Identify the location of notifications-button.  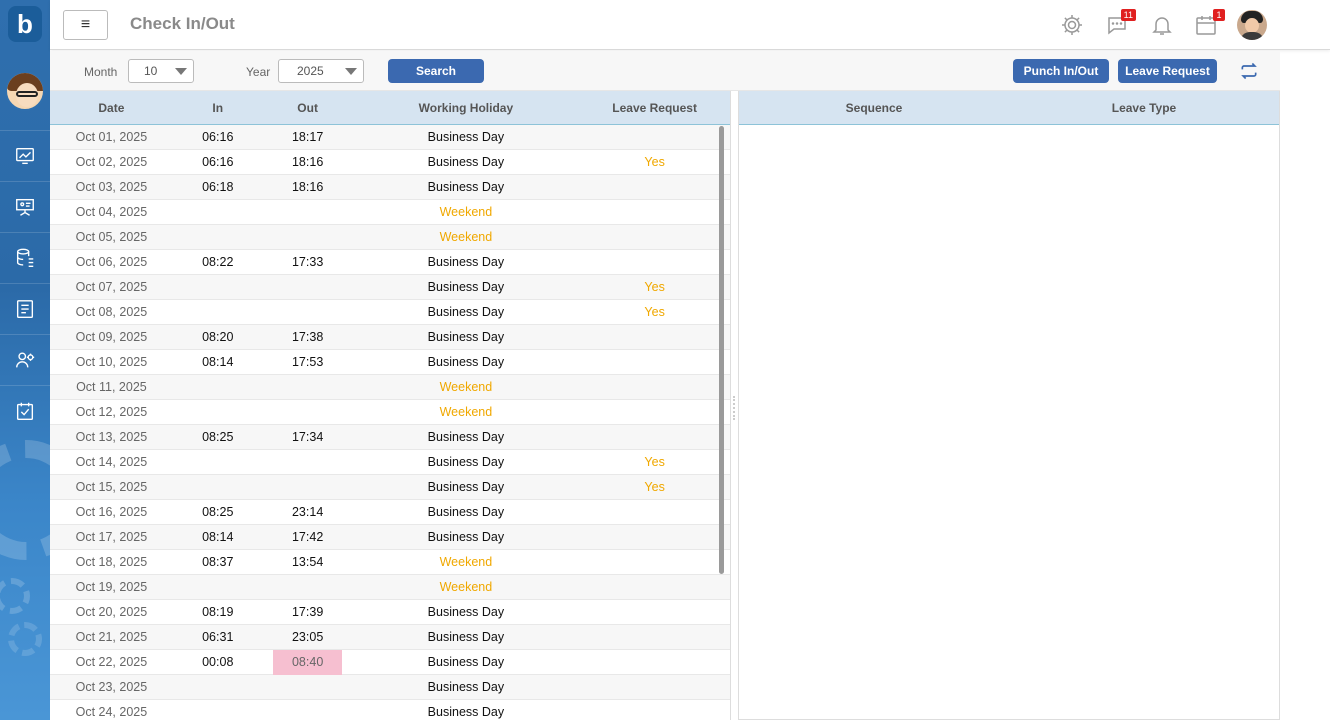
(1162, 25).